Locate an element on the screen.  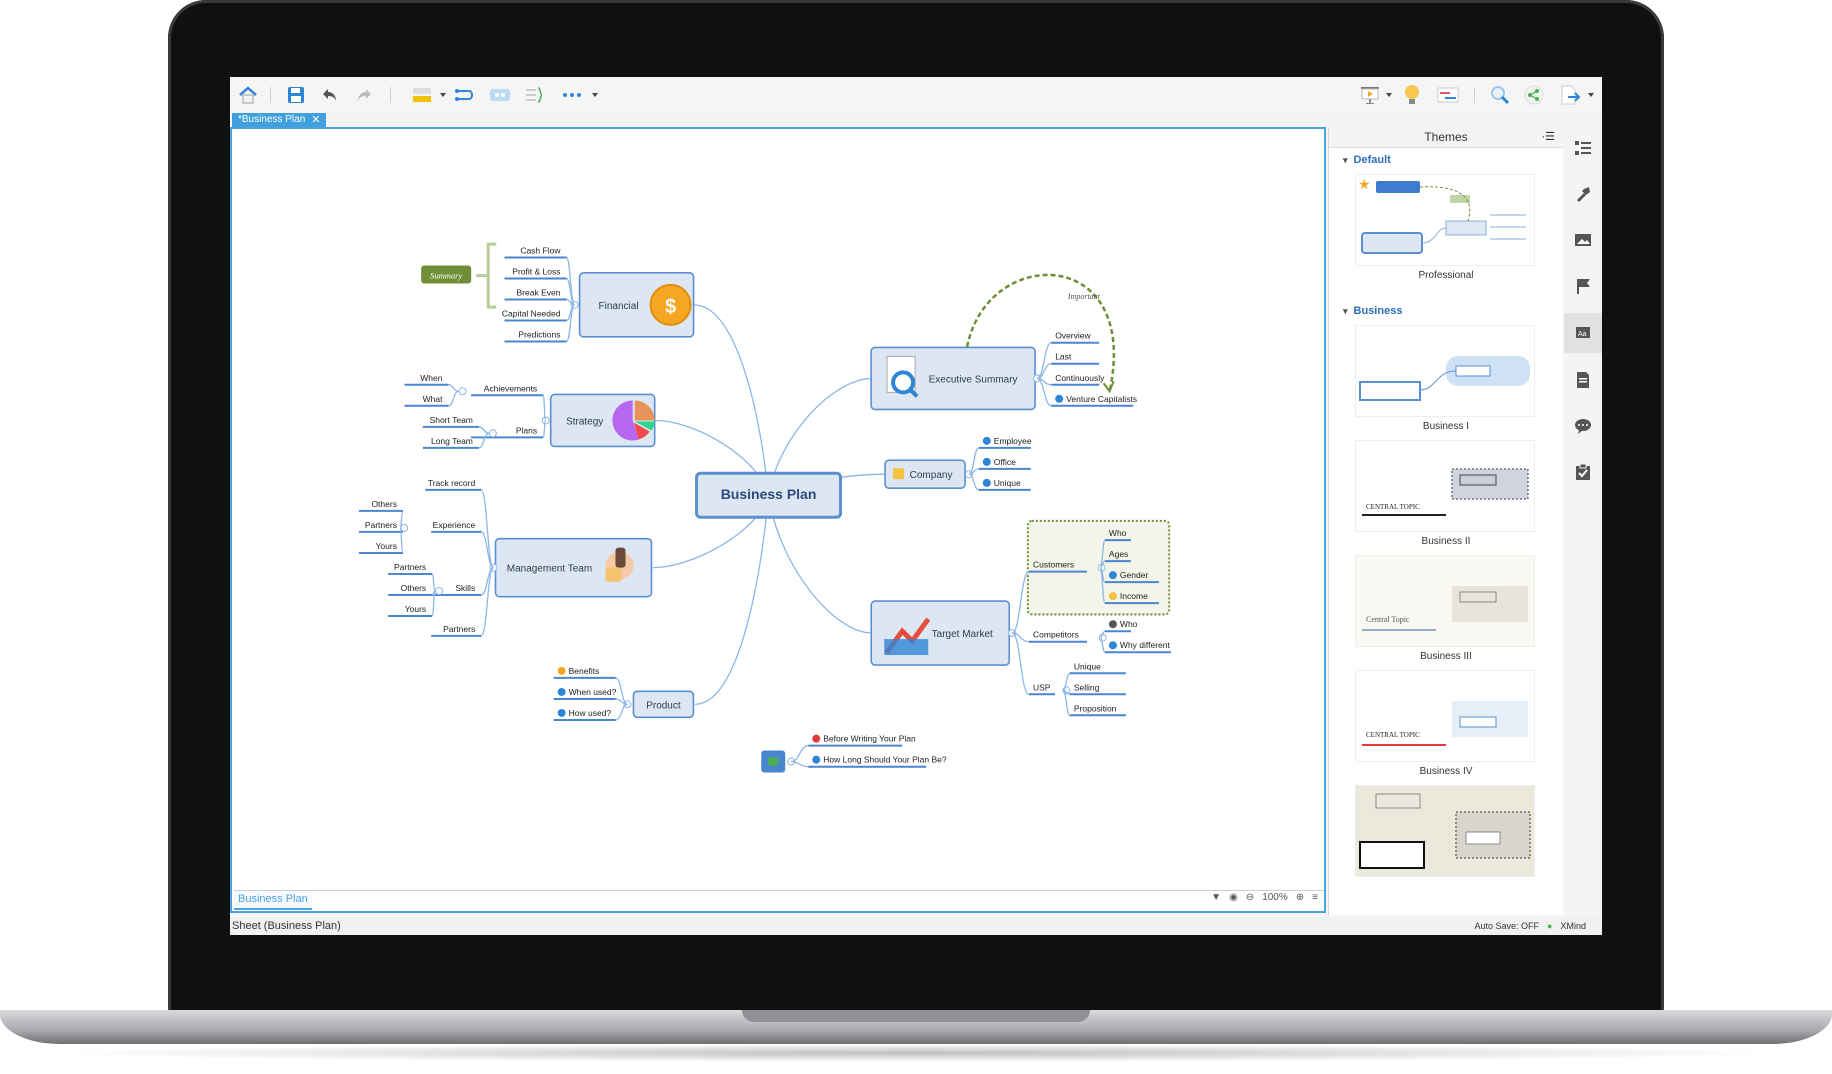
branch-target-0: Customers is located at coordinates (1053, 565).